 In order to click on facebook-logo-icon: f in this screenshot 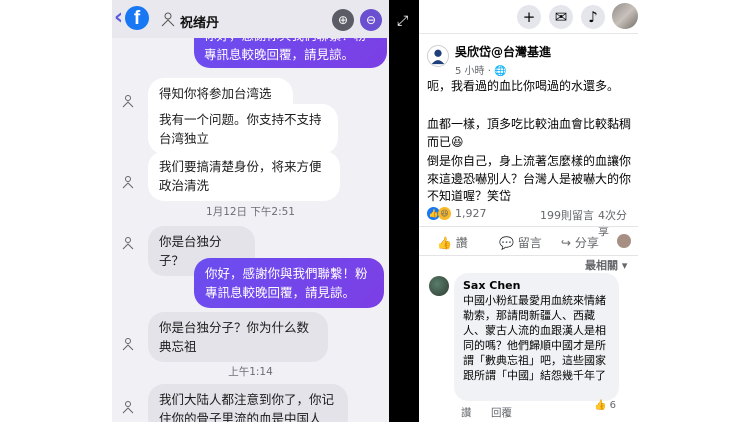, I will do `click(137, 18)`.